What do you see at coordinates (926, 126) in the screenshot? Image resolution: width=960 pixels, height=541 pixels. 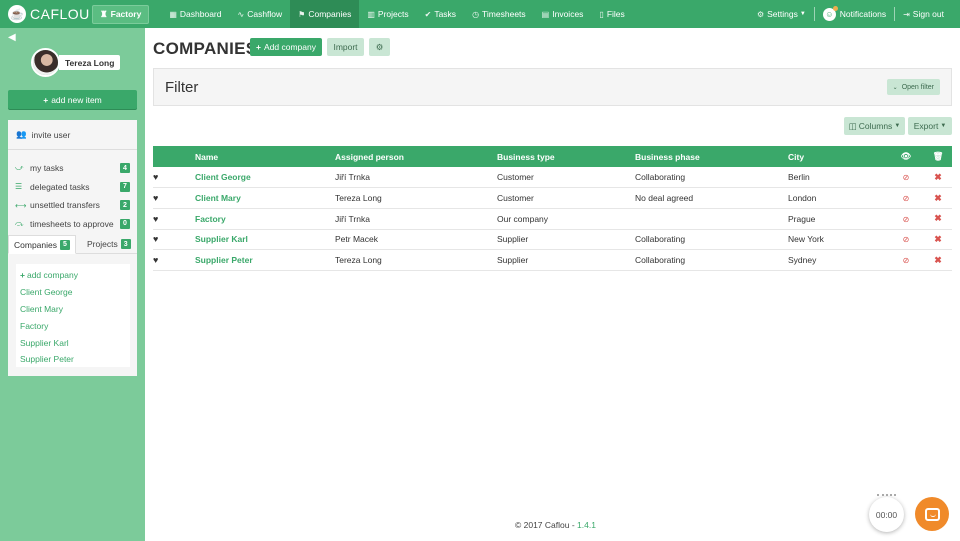 I see `export-label: Export` at bounding box center [926, 126].